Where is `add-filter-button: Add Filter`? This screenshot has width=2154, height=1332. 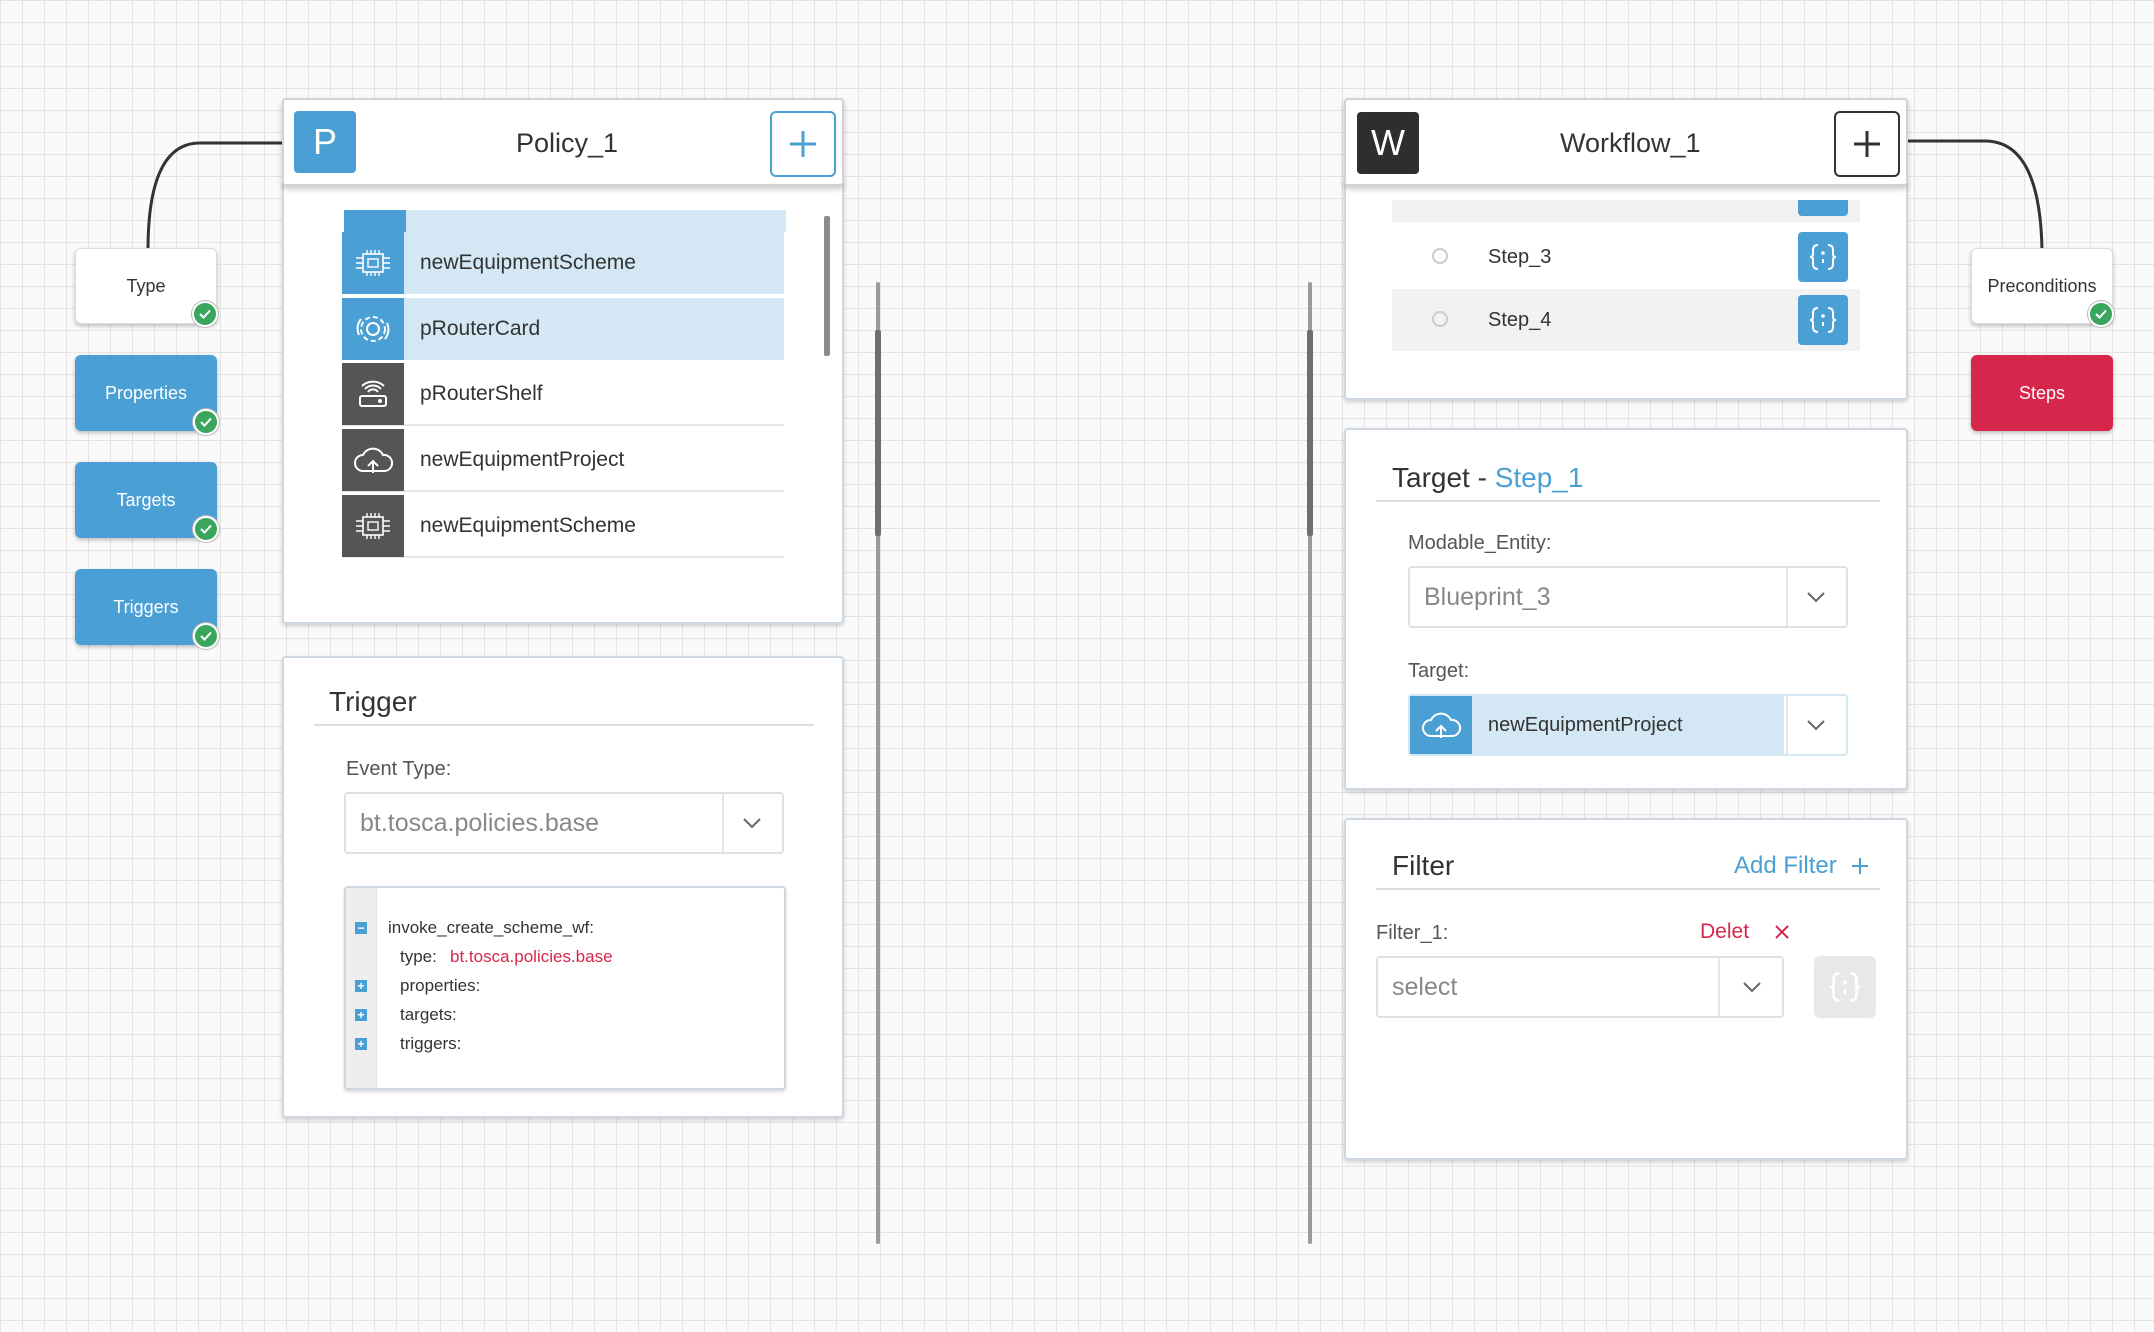 add-filter-button: Add Filter is located at coordinates (1801, 866).